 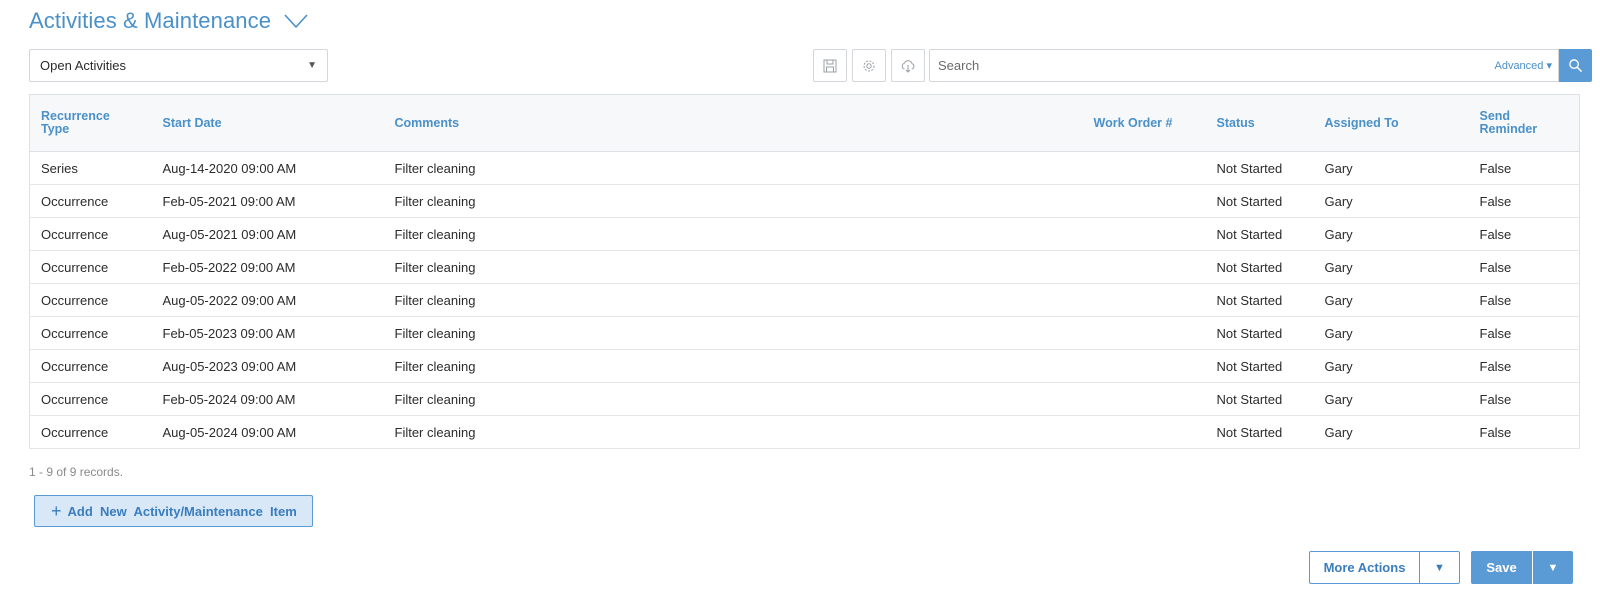 What do you see at coordinates (1553, 567) in the screenshot?
I see `save-dropdown-icon: ▼` at bounding box center [1553, 567].